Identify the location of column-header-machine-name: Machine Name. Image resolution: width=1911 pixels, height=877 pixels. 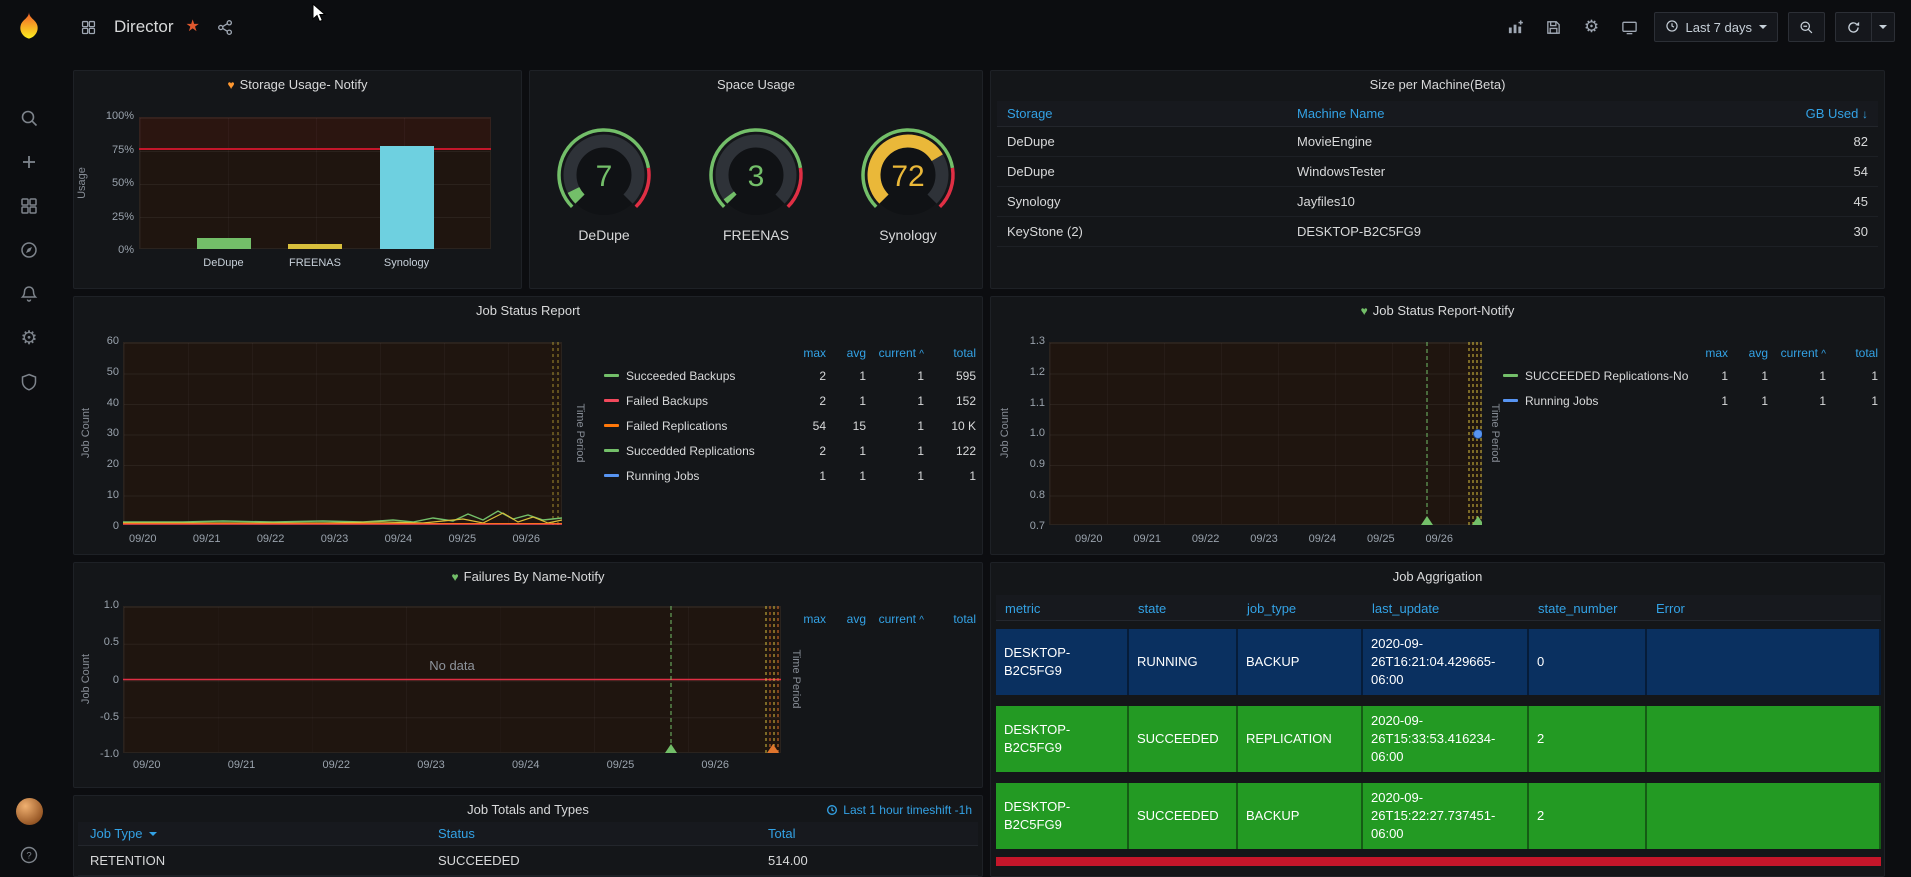
(1512, 113).